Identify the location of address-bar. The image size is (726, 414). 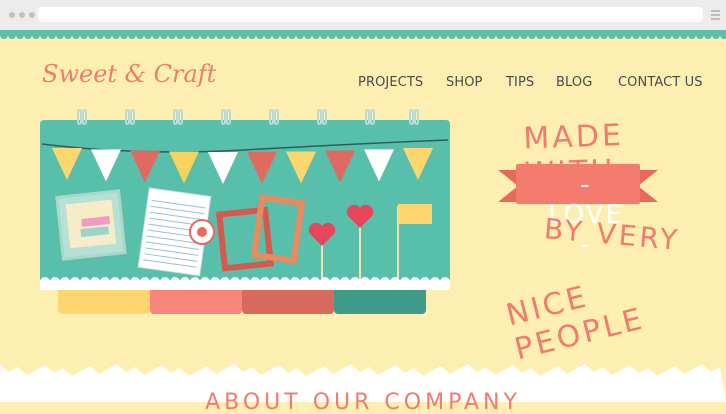
(370, 14).